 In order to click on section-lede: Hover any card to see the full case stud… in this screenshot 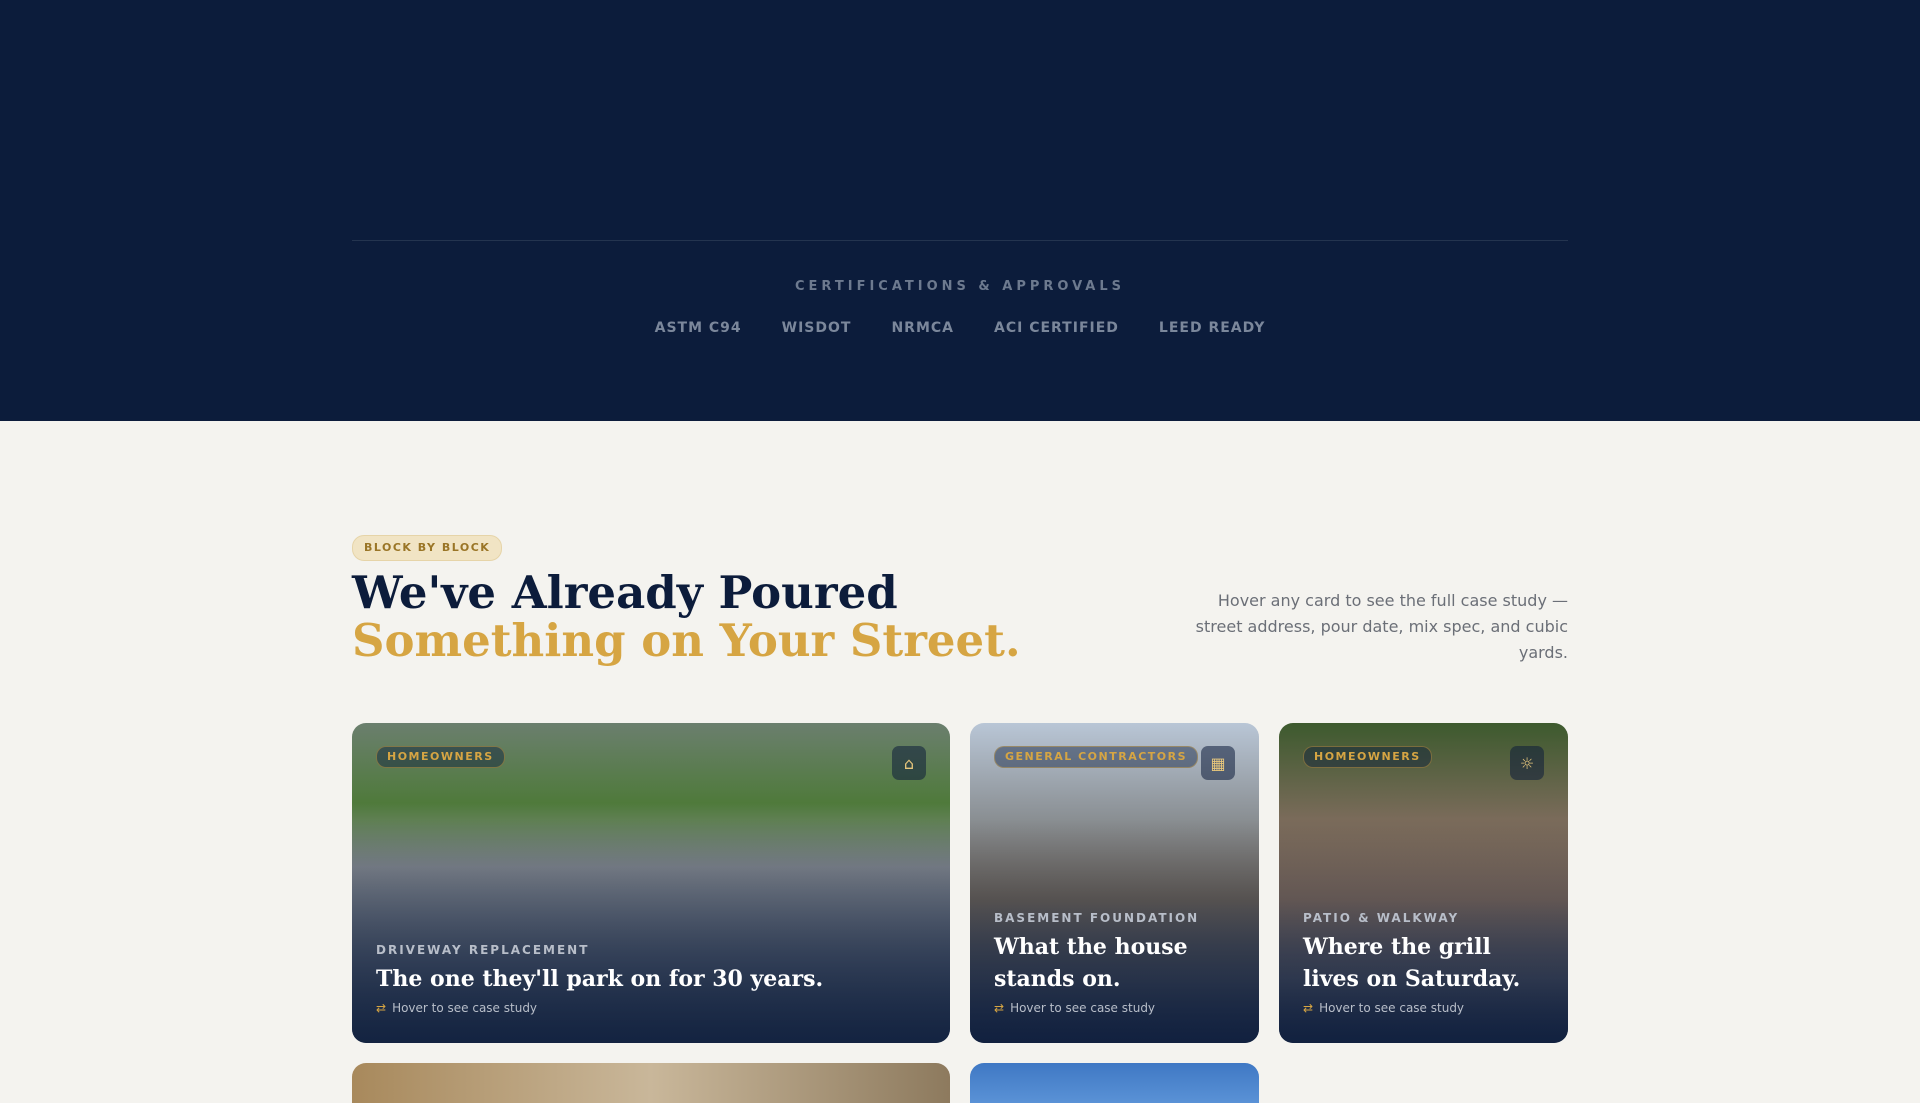, I will do `click(1381, 626)`.